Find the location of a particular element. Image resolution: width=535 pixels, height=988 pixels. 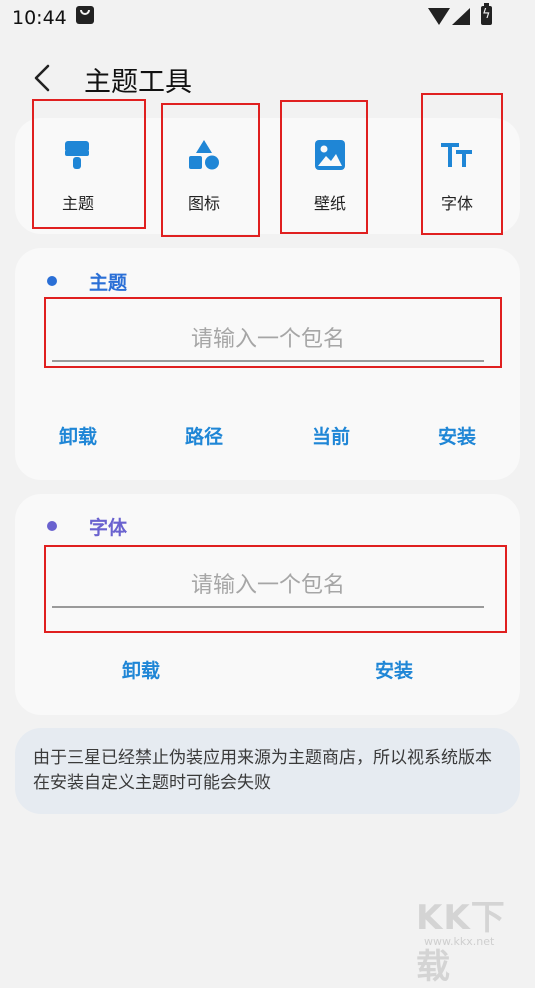

shapes-icon is located at coordinates (204, 155).